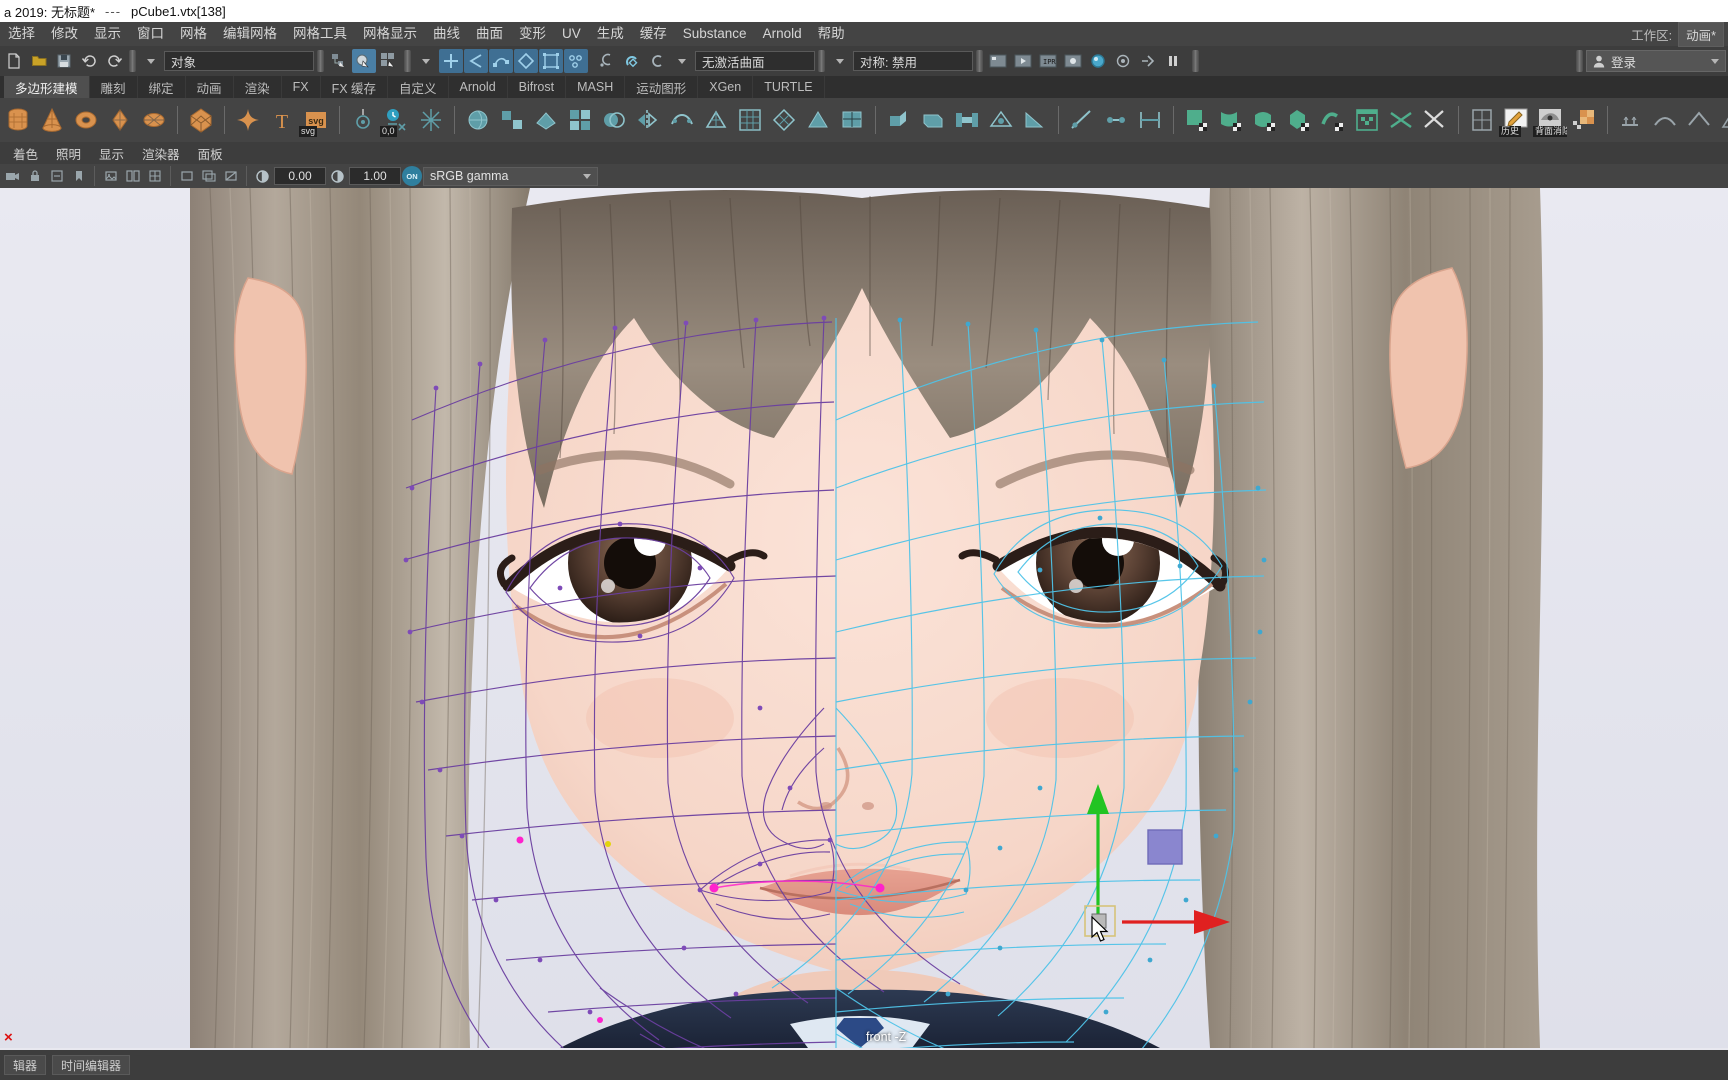  Describe the element at coordinates (339, 61) in the screenshot. I see `select-hierarchy-icon` at that location.